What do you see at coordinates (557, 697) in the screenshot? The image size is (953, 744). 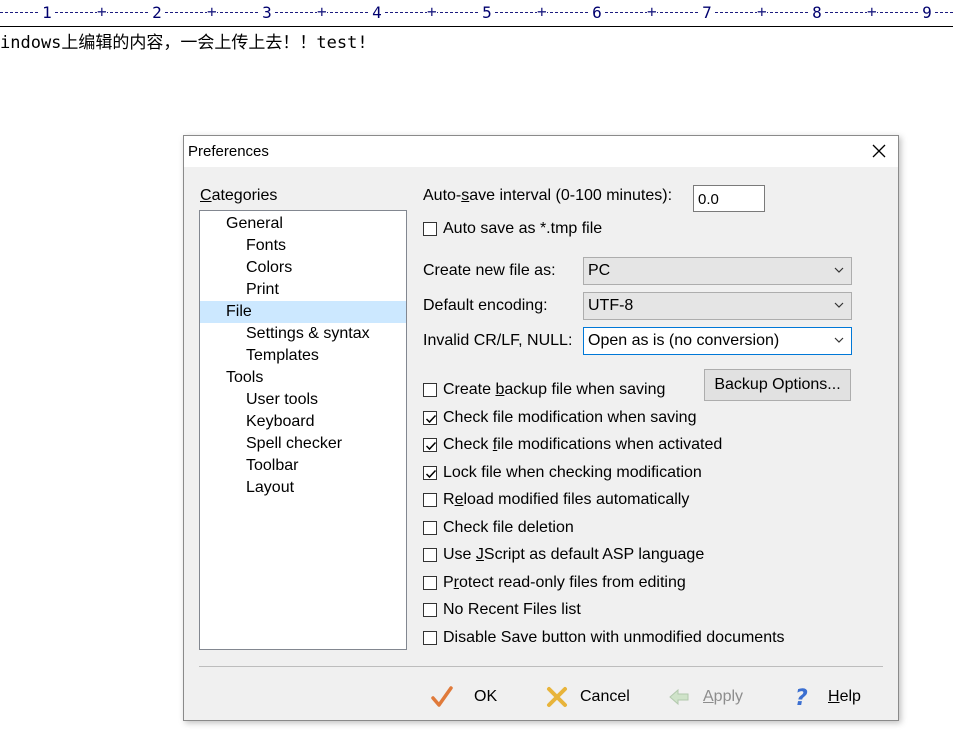 I see `cancel-x-icon` at bounding box center [557, 697].